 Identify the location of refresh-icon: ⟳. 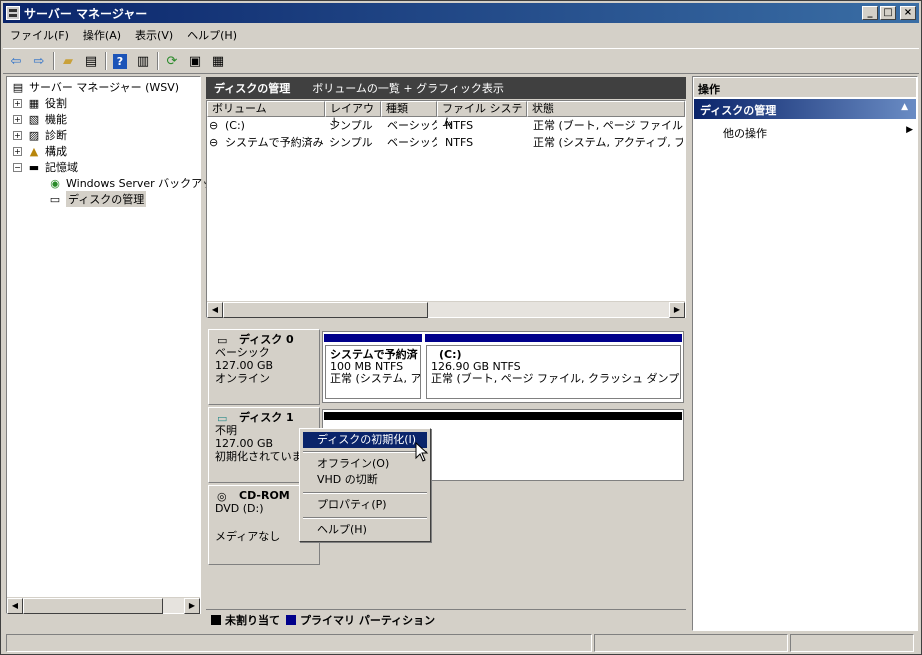
(172, 61).